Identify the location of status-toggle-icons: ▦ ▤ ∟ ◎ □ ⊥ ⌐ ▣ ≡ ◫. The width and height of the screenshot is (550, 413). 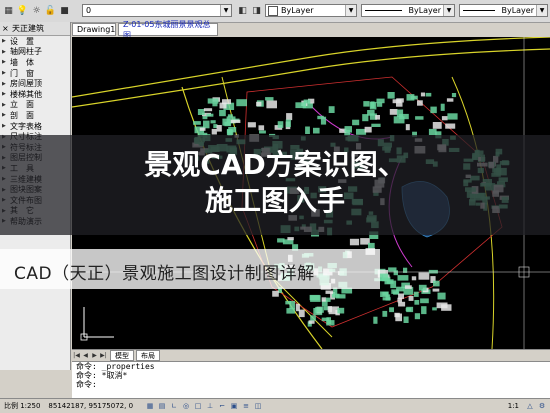
(204, 406).